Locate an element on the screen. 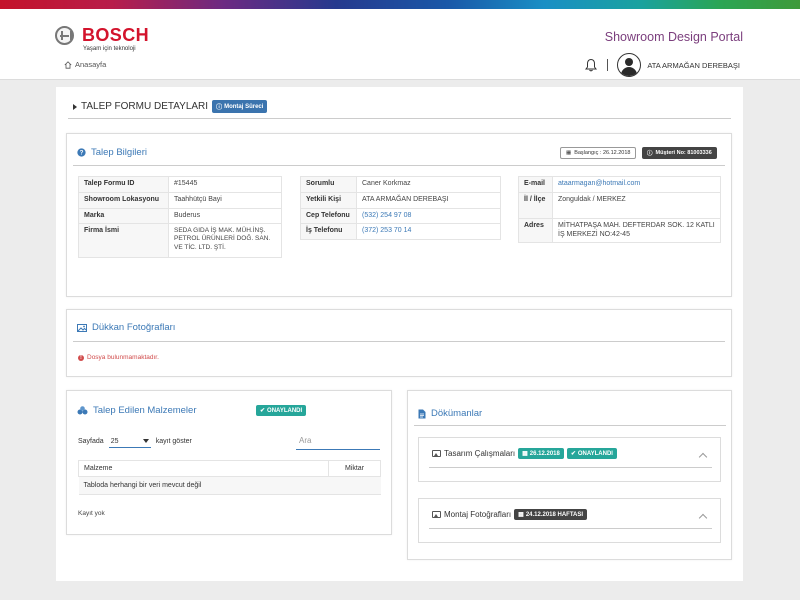  yetkili-value: ATA ARMAĞAN DEREBAŞI is located at coordinates (428, 200).